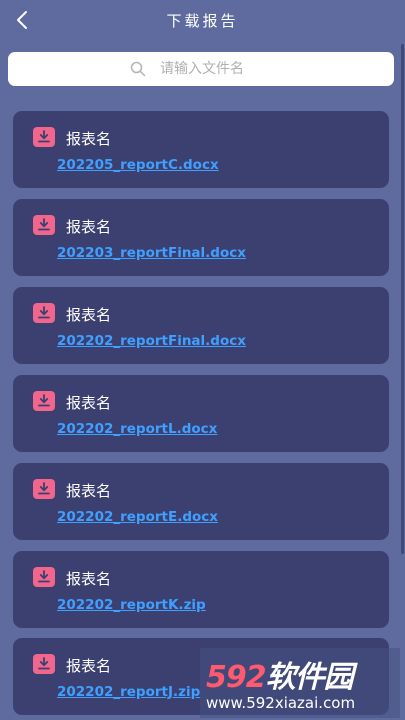  I want to click on report-file-link: 202202_reportJ.zip, so click(128, 692).